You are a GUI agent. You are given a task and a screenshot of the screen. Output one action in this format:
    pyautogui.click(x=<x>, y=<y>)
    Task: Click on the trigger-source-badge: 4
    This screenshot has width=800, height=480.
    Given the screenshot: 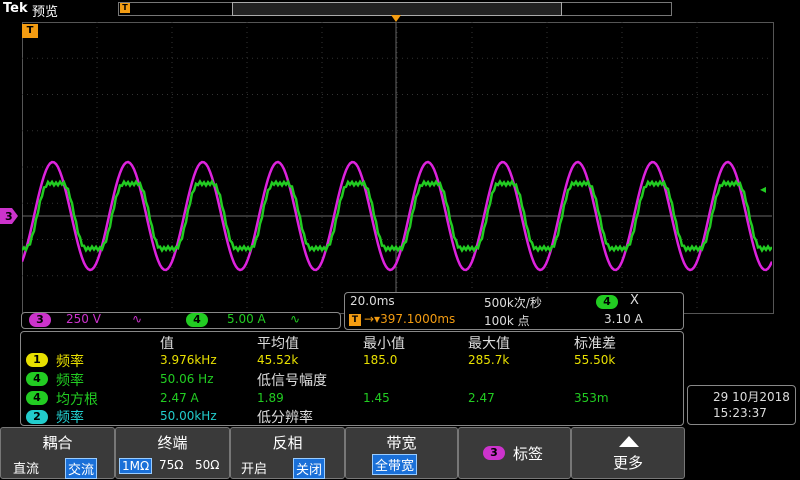 What is the action you would take?
    pyautogui.click(x=607, y=302)
    